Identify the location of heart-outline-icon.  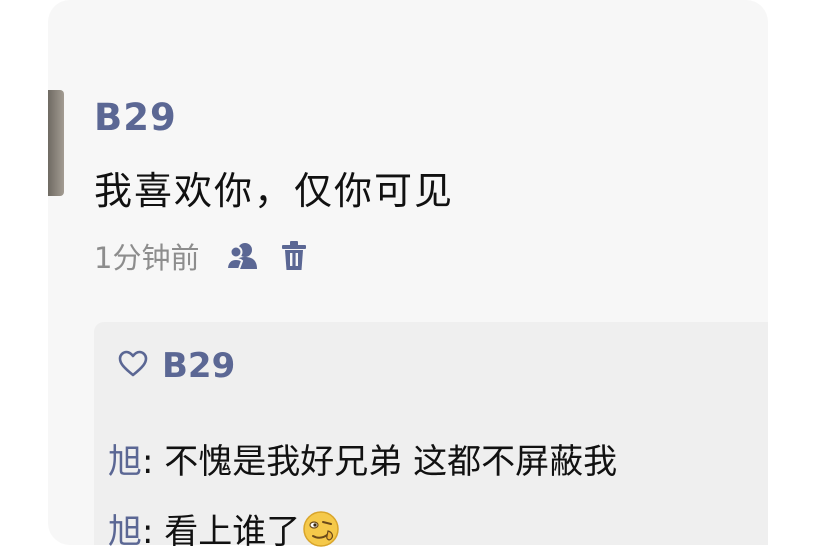
(133, 366).